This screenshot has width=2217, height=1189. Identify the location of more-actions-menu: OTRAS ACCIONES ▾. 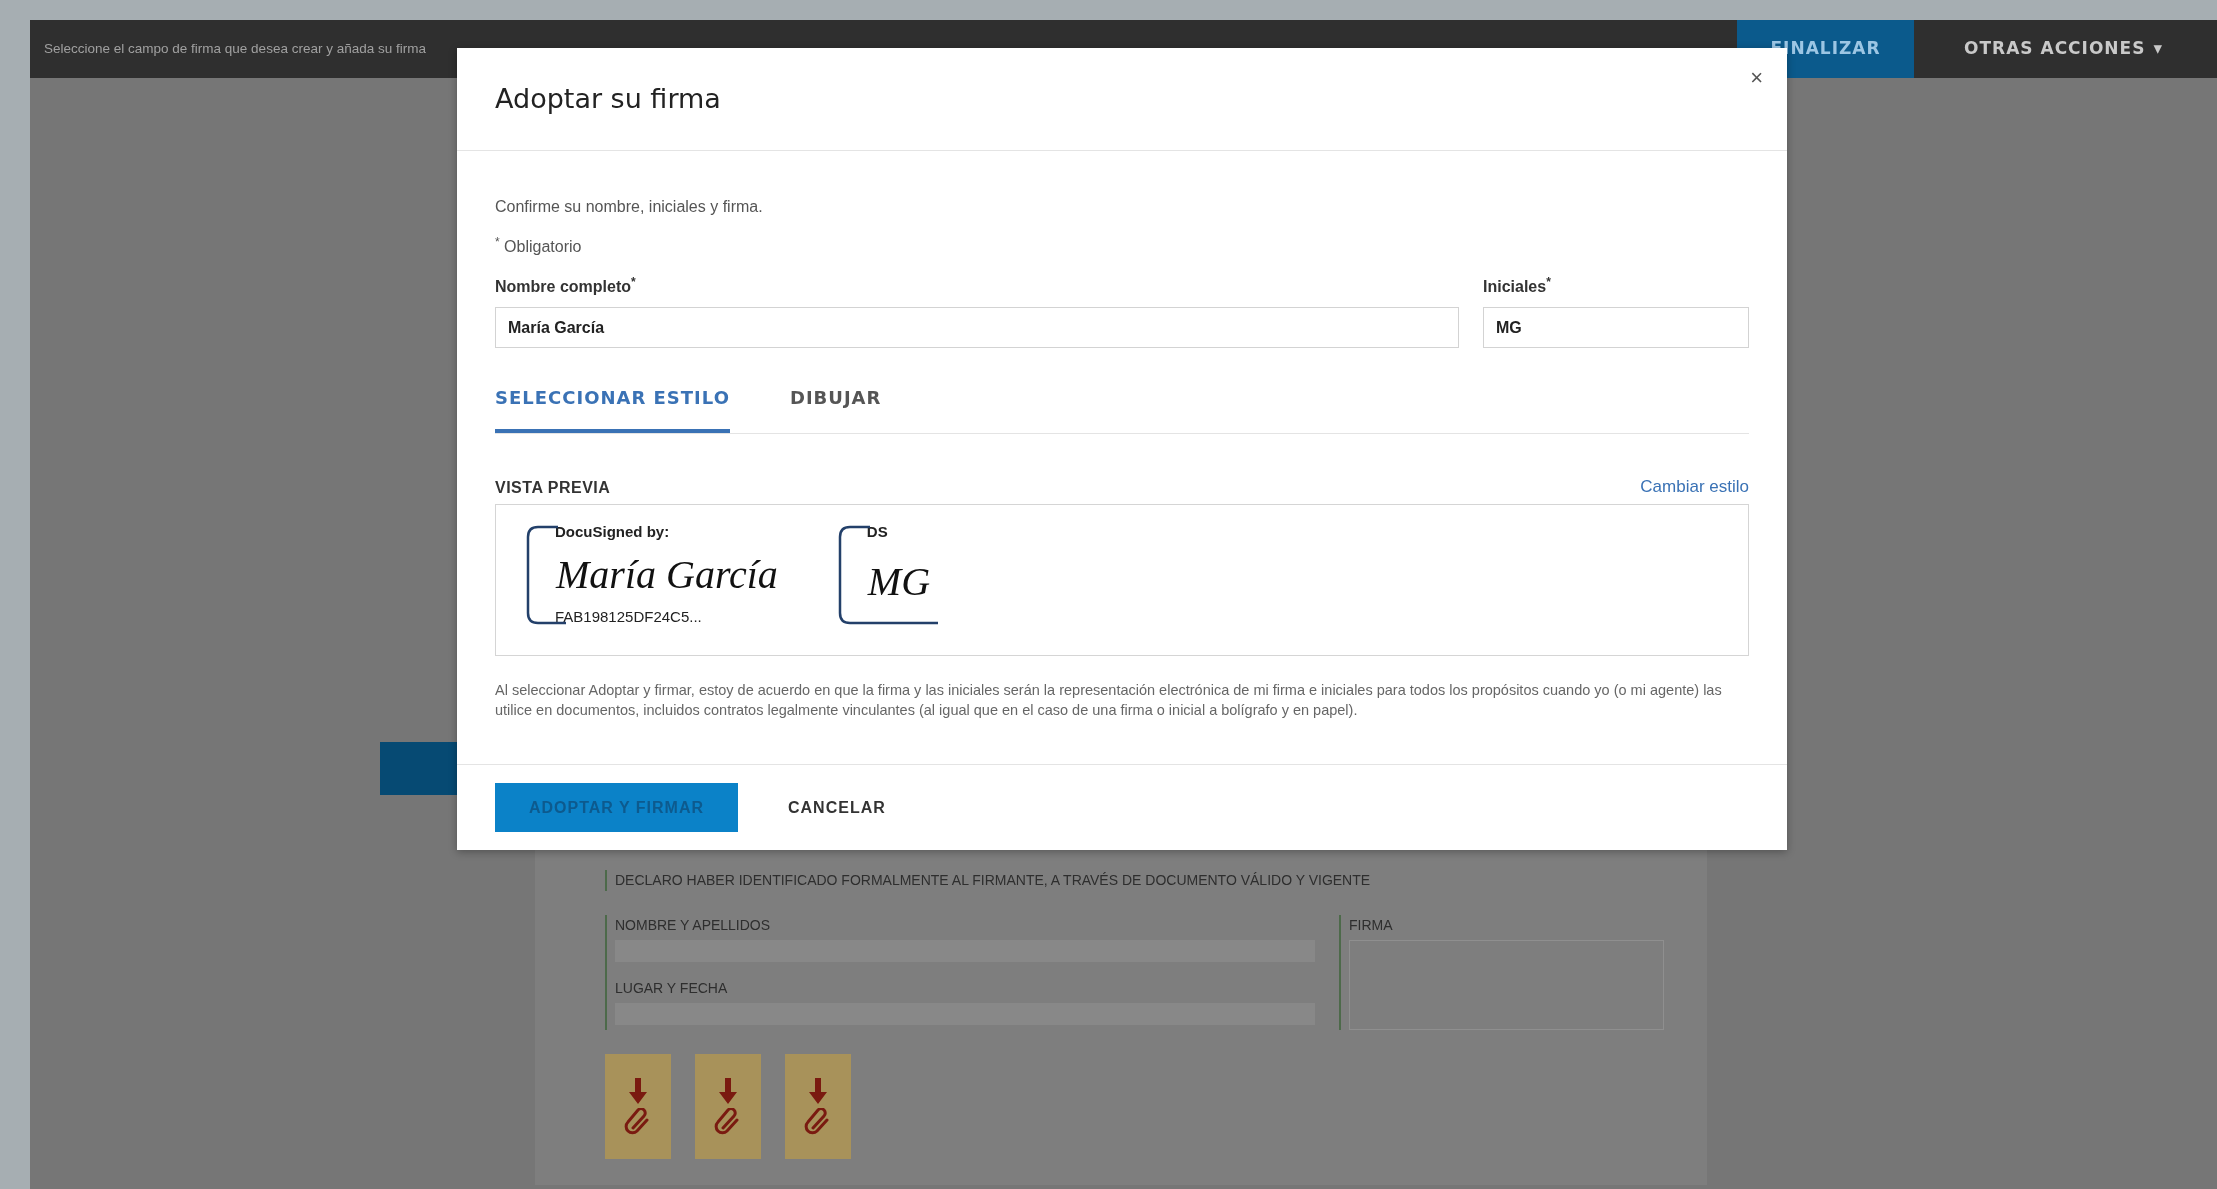
(2063, 49).